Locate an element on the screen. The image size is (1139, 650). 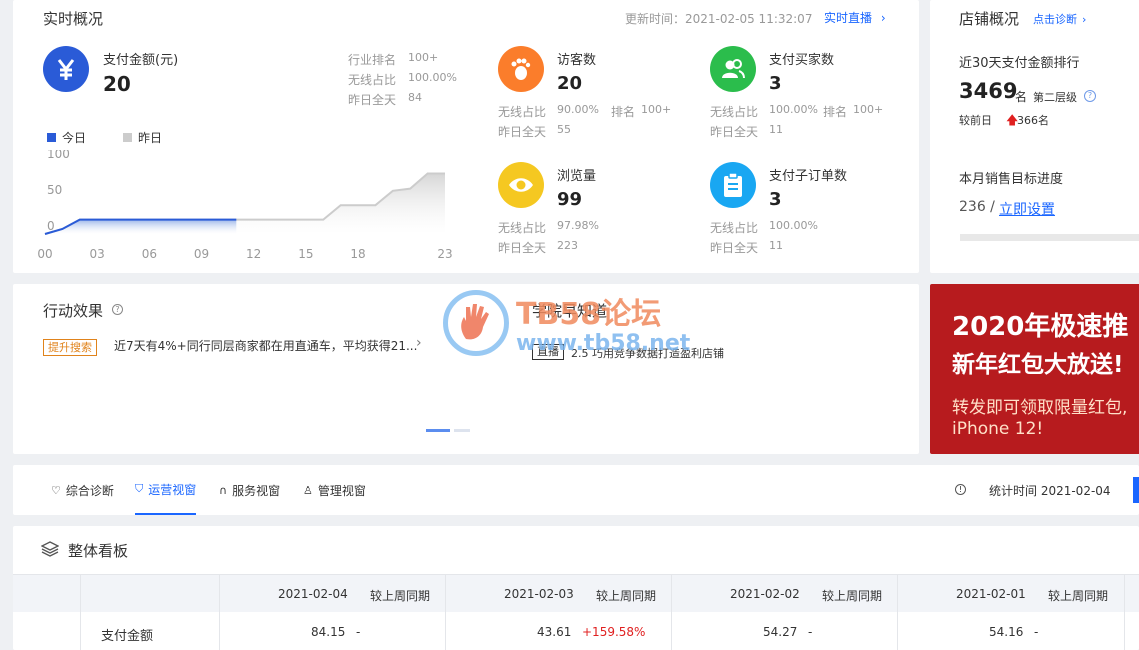
level-label: 第二层级 is located at coordinates (1055, 97).